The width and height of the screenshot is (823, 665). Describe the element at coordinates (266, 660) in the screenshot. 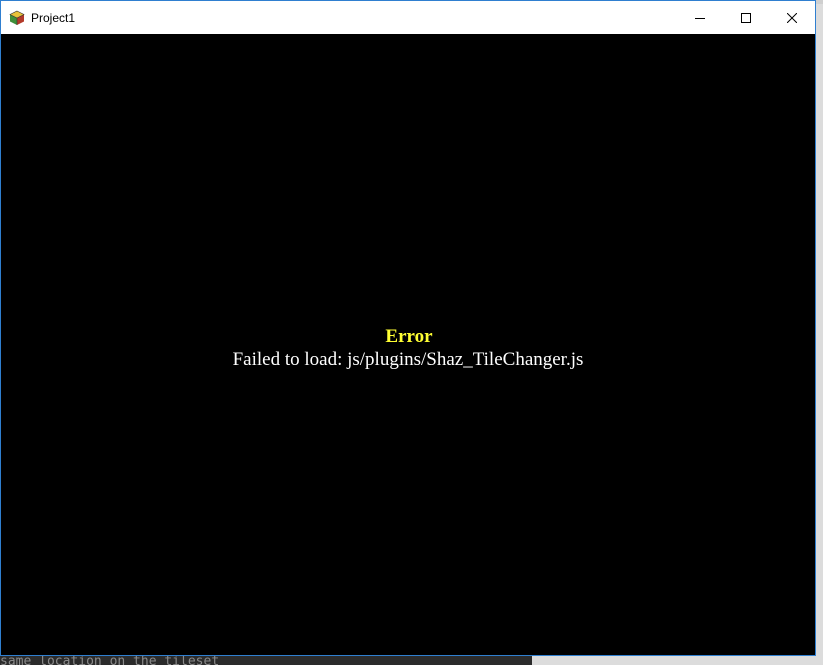

I see `background-editor-text: same location on the tileset` at that location.